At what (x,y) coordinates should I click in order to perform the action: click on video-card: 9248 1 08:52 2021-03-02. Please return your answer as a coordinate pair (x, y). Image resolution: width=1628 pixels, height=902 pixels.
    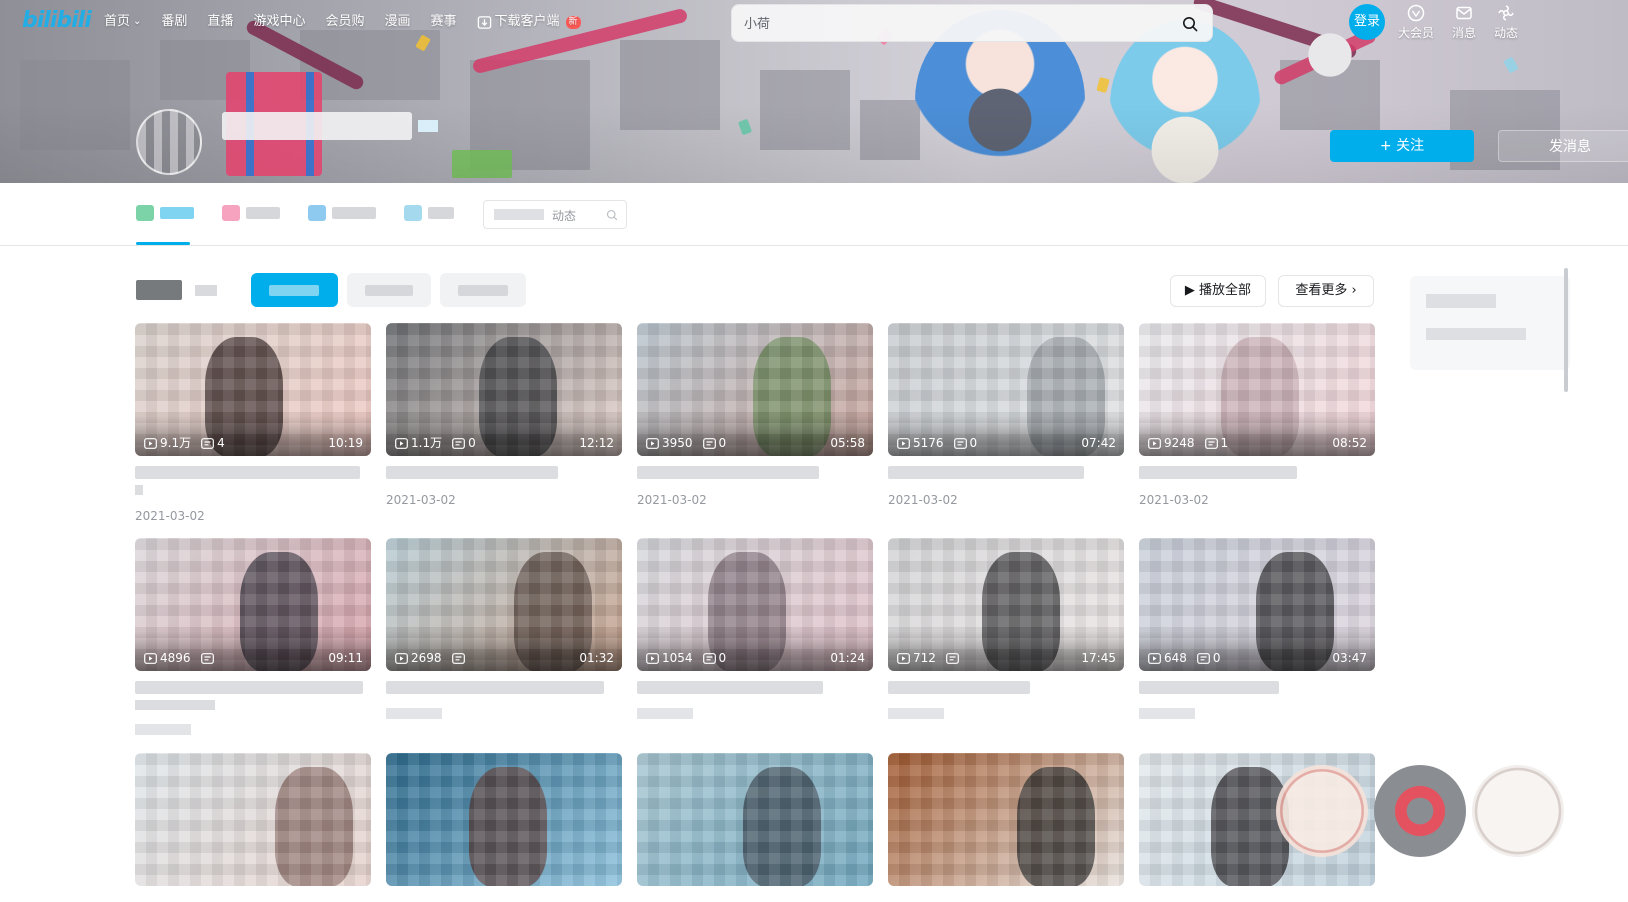
    Looking at the image, I should click on (1257, 415).